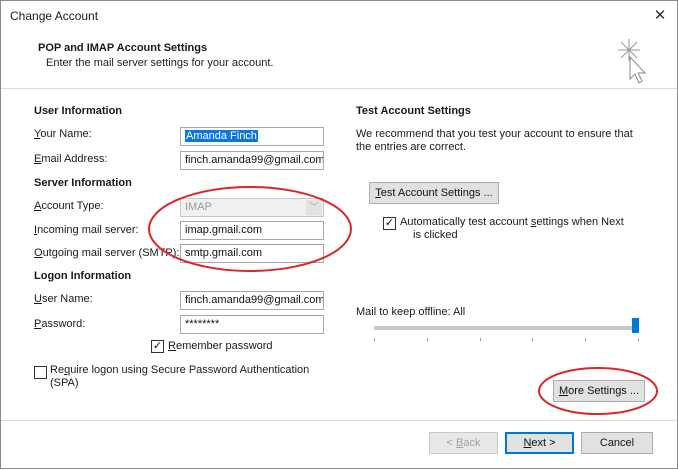 This screenshot has height=470, width=678. Describe the element at coordinates (69, 206) in the screenshot. I see `account-type-label: Account Type:` at that location.